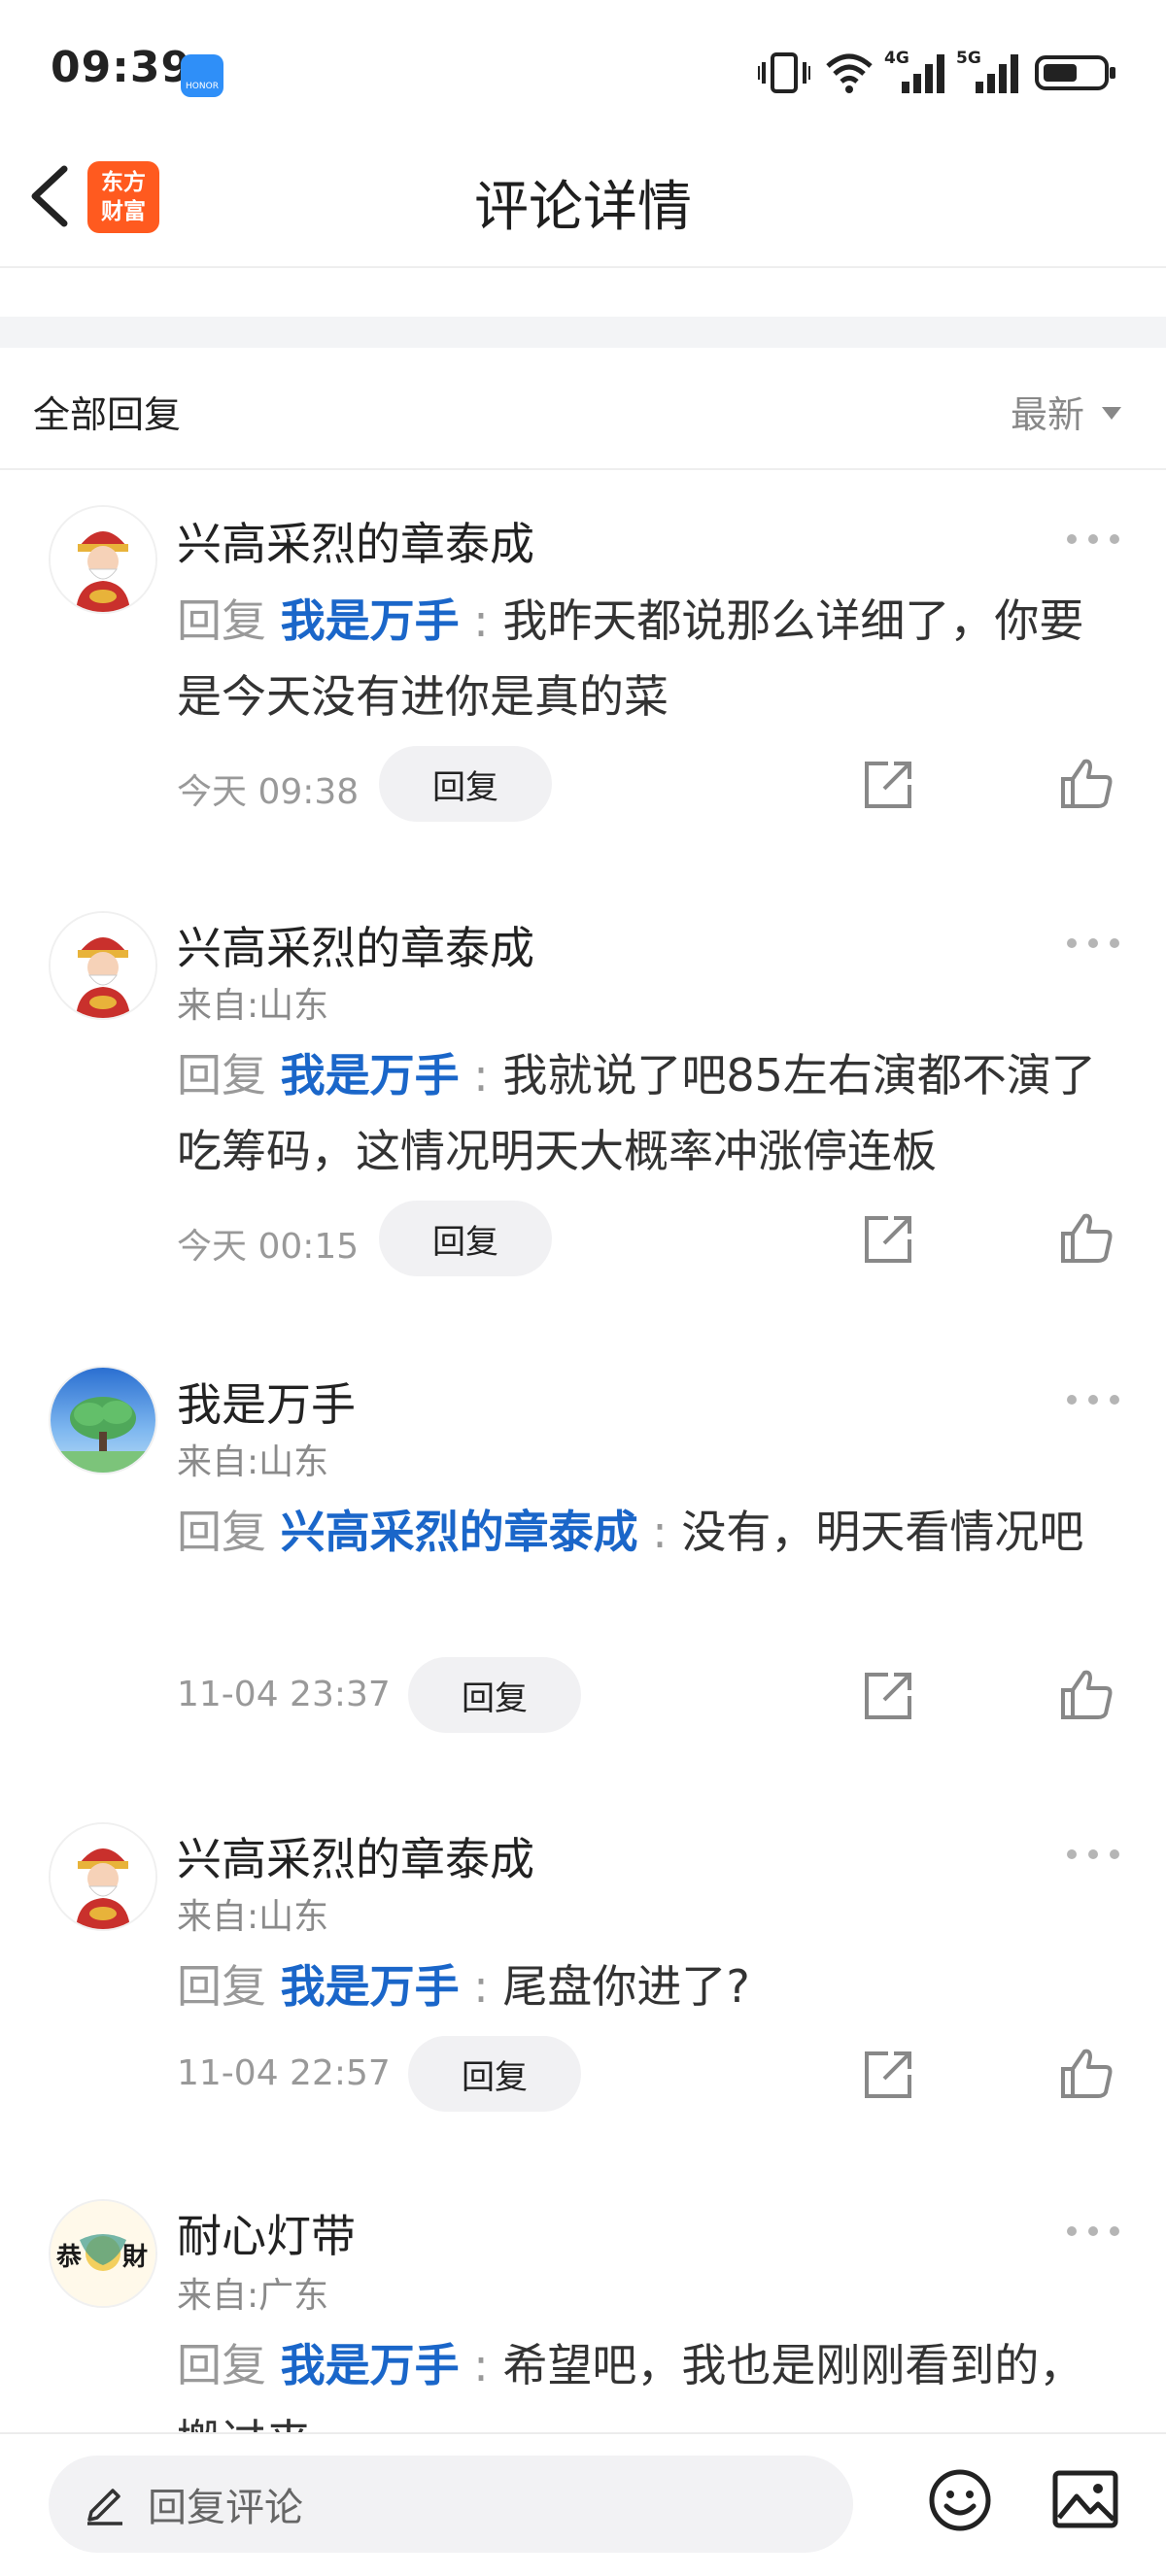  What do you see at coordinates (266, 1402) in the screenshot?
I see `comment-username: 我是万手` at bounding box center [266, 1402].